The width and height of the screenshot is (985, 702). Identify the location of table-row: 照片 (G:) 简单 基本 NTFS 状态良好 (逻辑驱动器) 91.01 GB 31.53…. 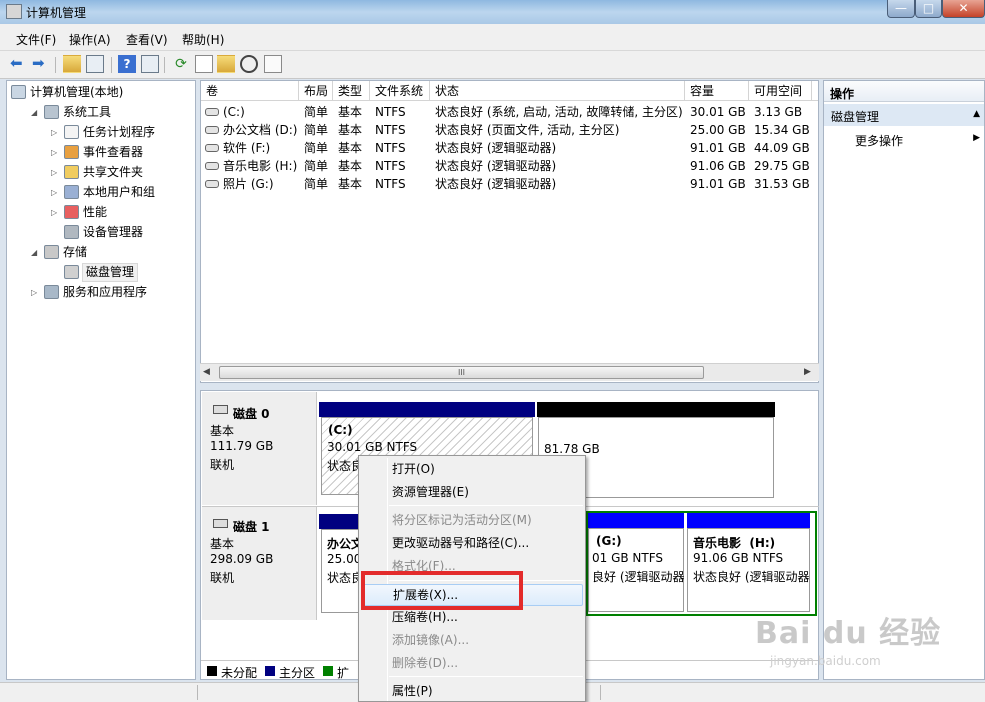
(509, 184).